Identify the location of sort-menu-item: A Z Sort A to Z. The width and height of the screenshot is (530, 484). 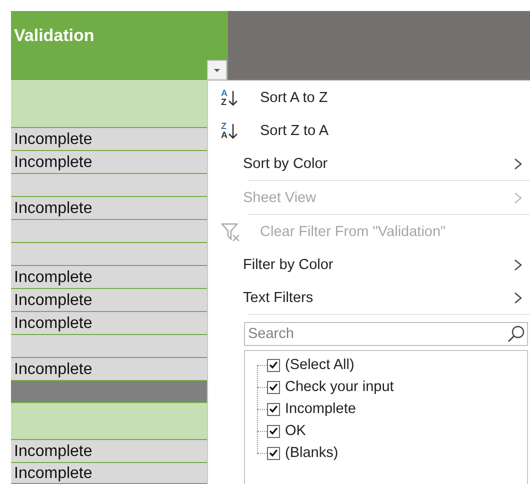
(369, 97).